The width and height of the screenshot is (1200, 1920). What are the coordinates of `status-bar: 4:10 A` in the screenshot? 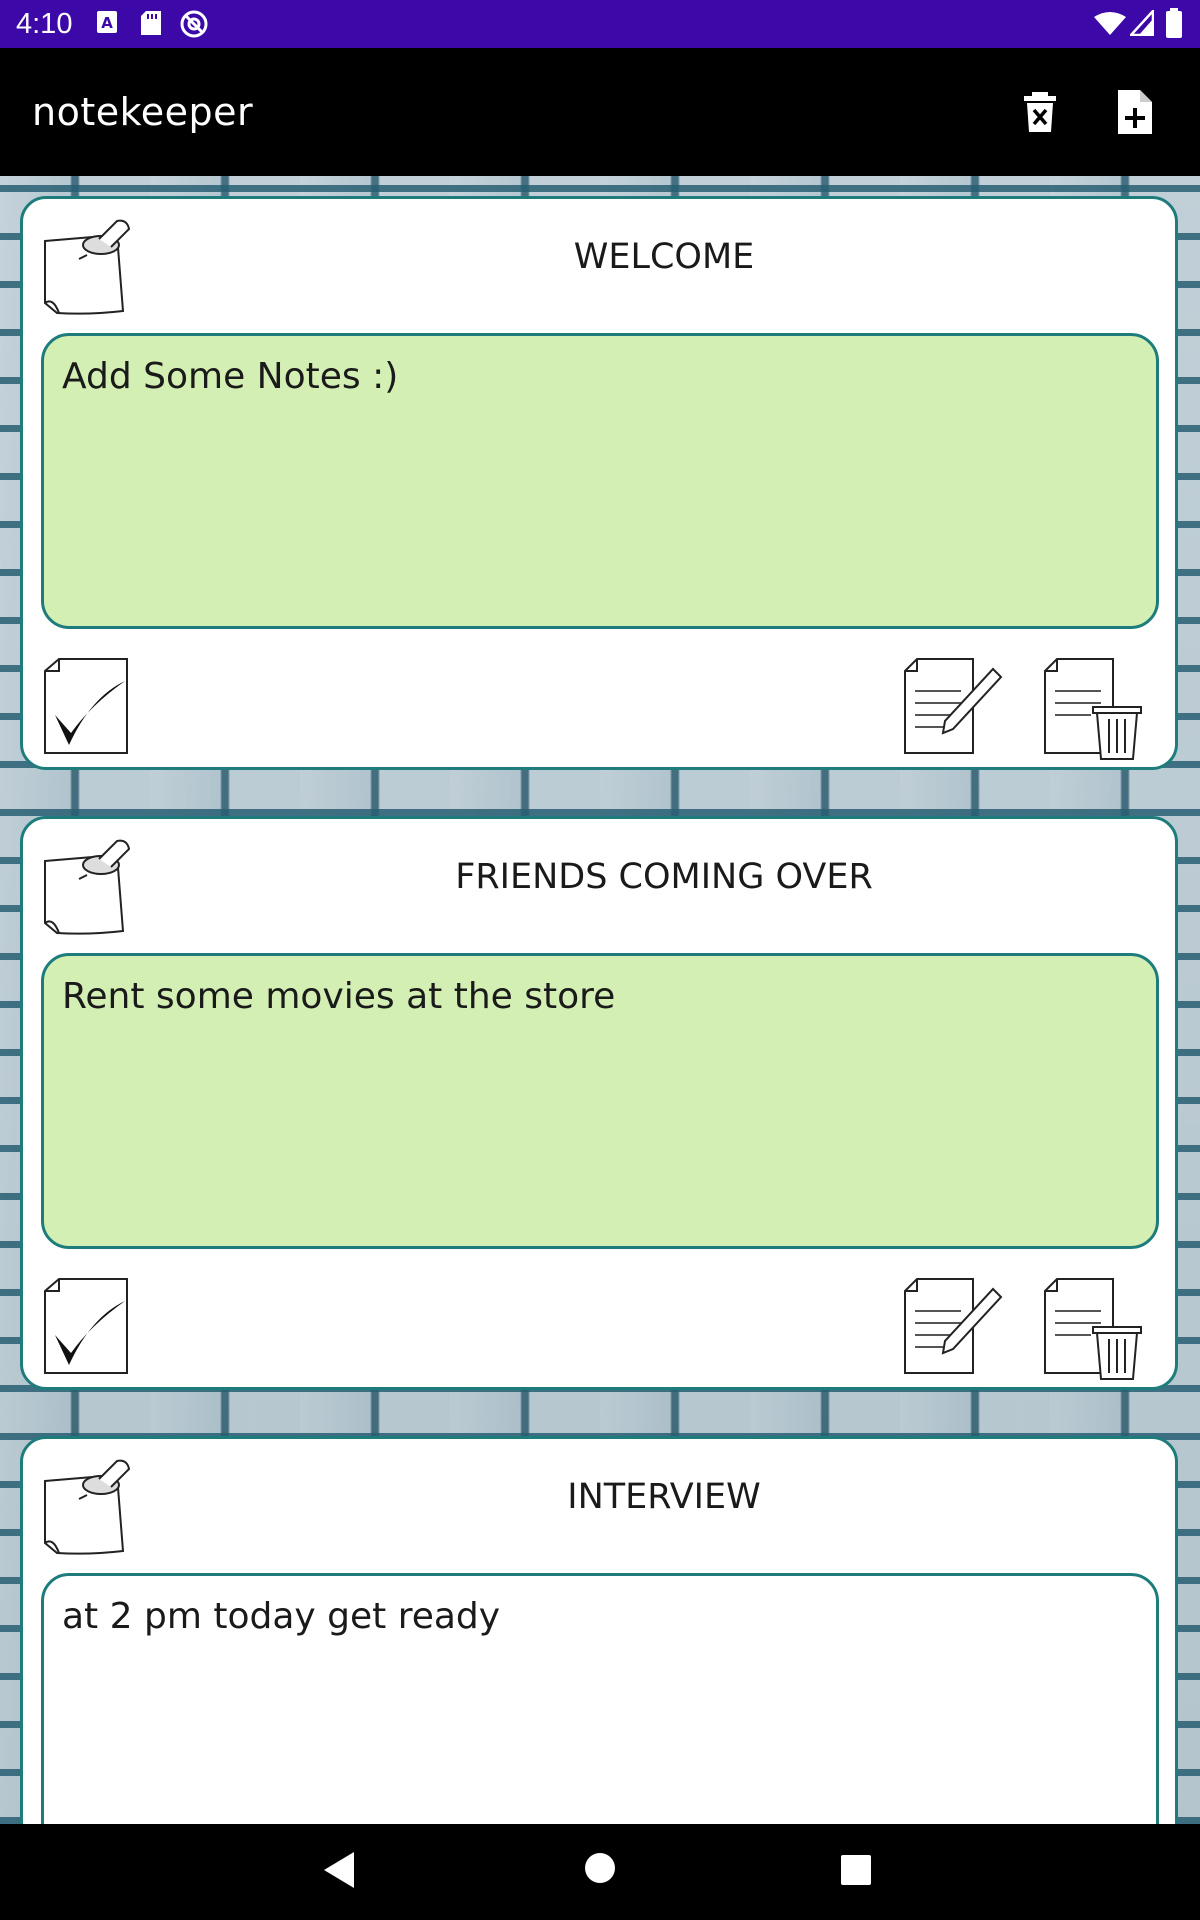 It's located at (600, 24).